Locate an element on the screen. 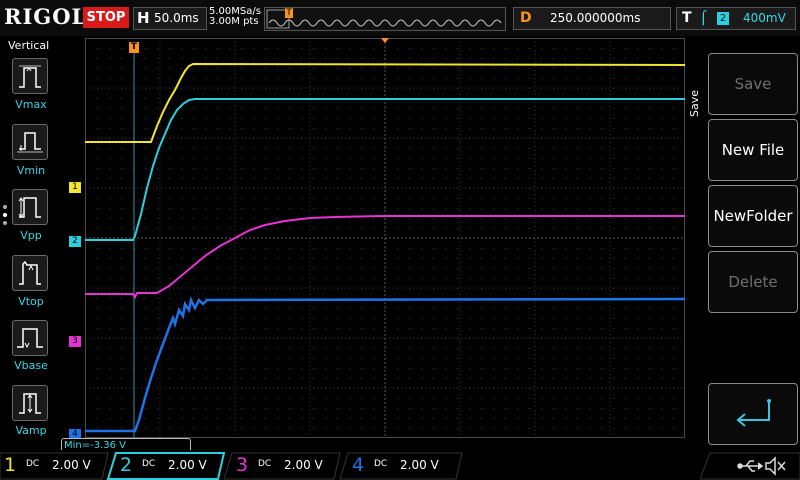 The width and height of the screenshot is (800, 480). ch3-scale: 2.00 V is located at coordinates (303, 465).